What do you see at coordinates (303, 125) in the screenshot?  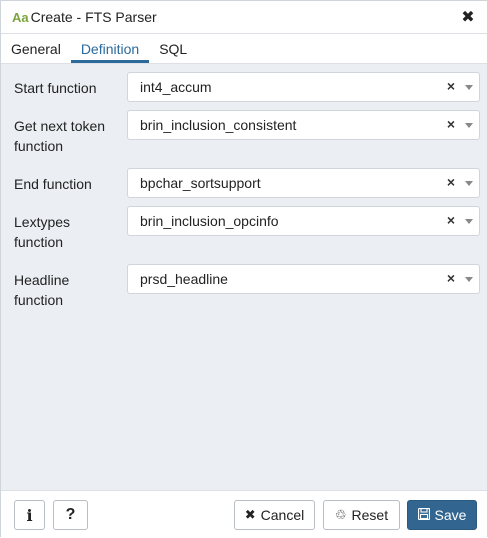 I see `get-next-token-select: brin_inclusion_consistent ×` at bounding box center [303, 125].